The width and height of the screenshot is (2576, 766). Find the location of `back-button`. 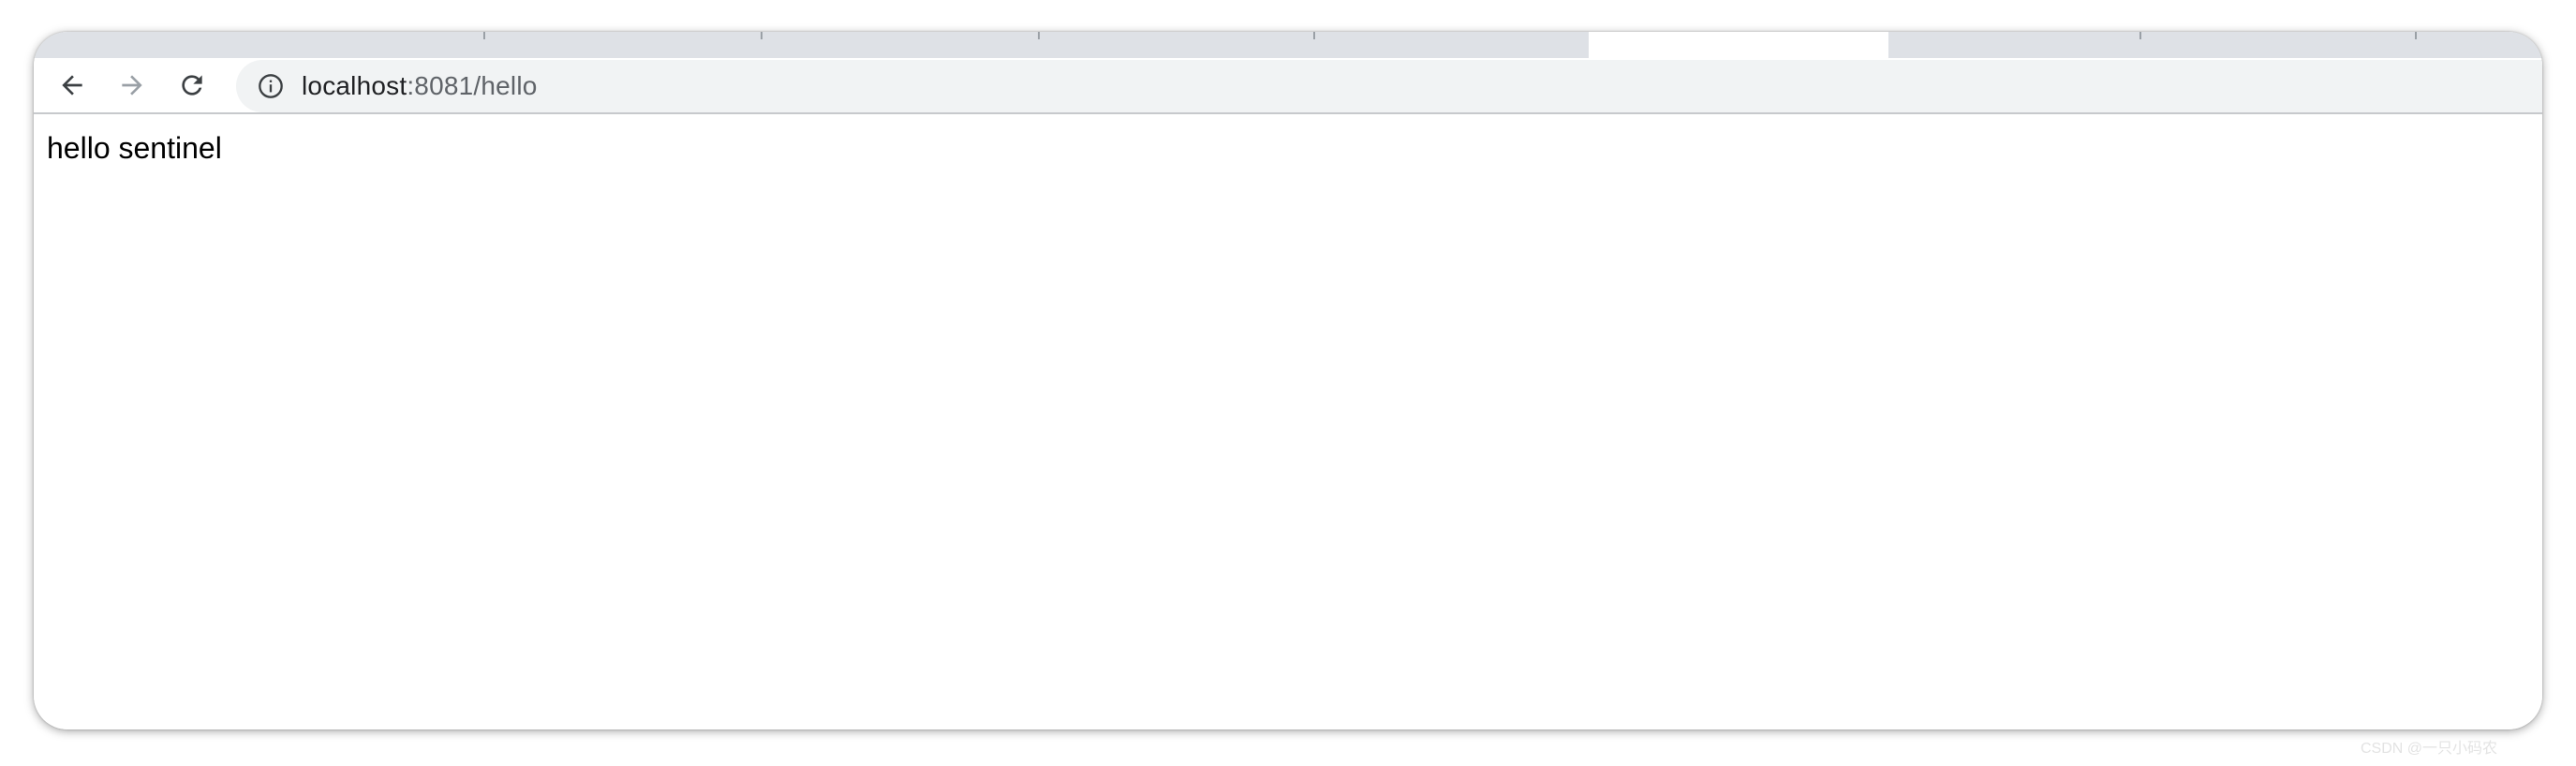

back-button is located at coordinates (72, 85).